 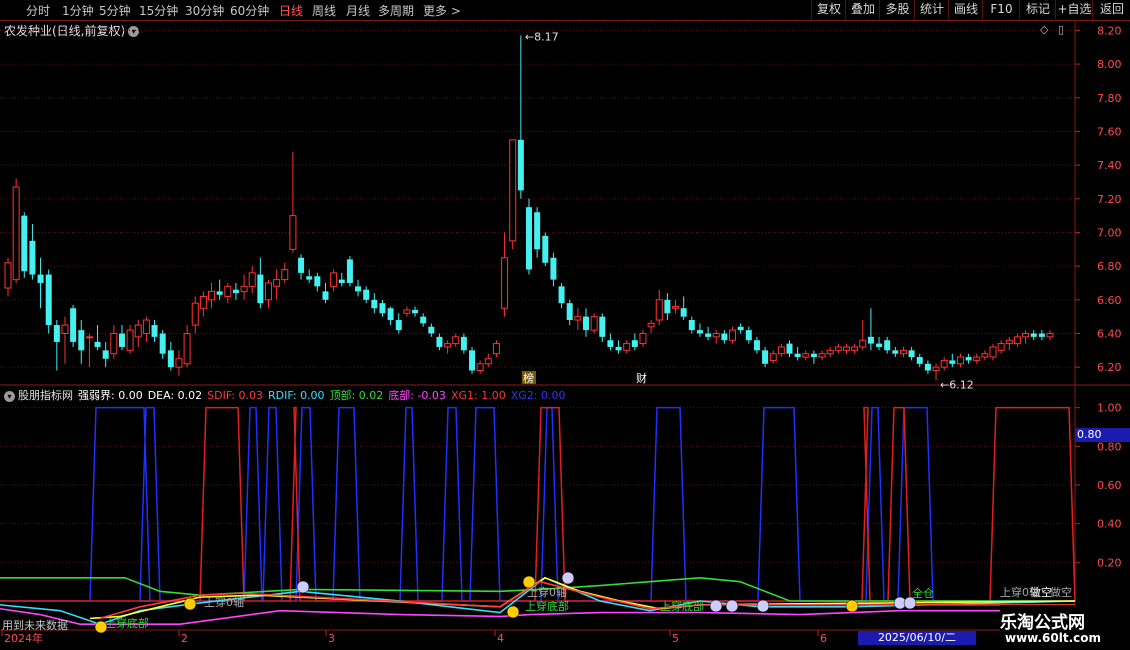 I want to click on period-tab-5: 60分钟, so click(x=249, y=10).